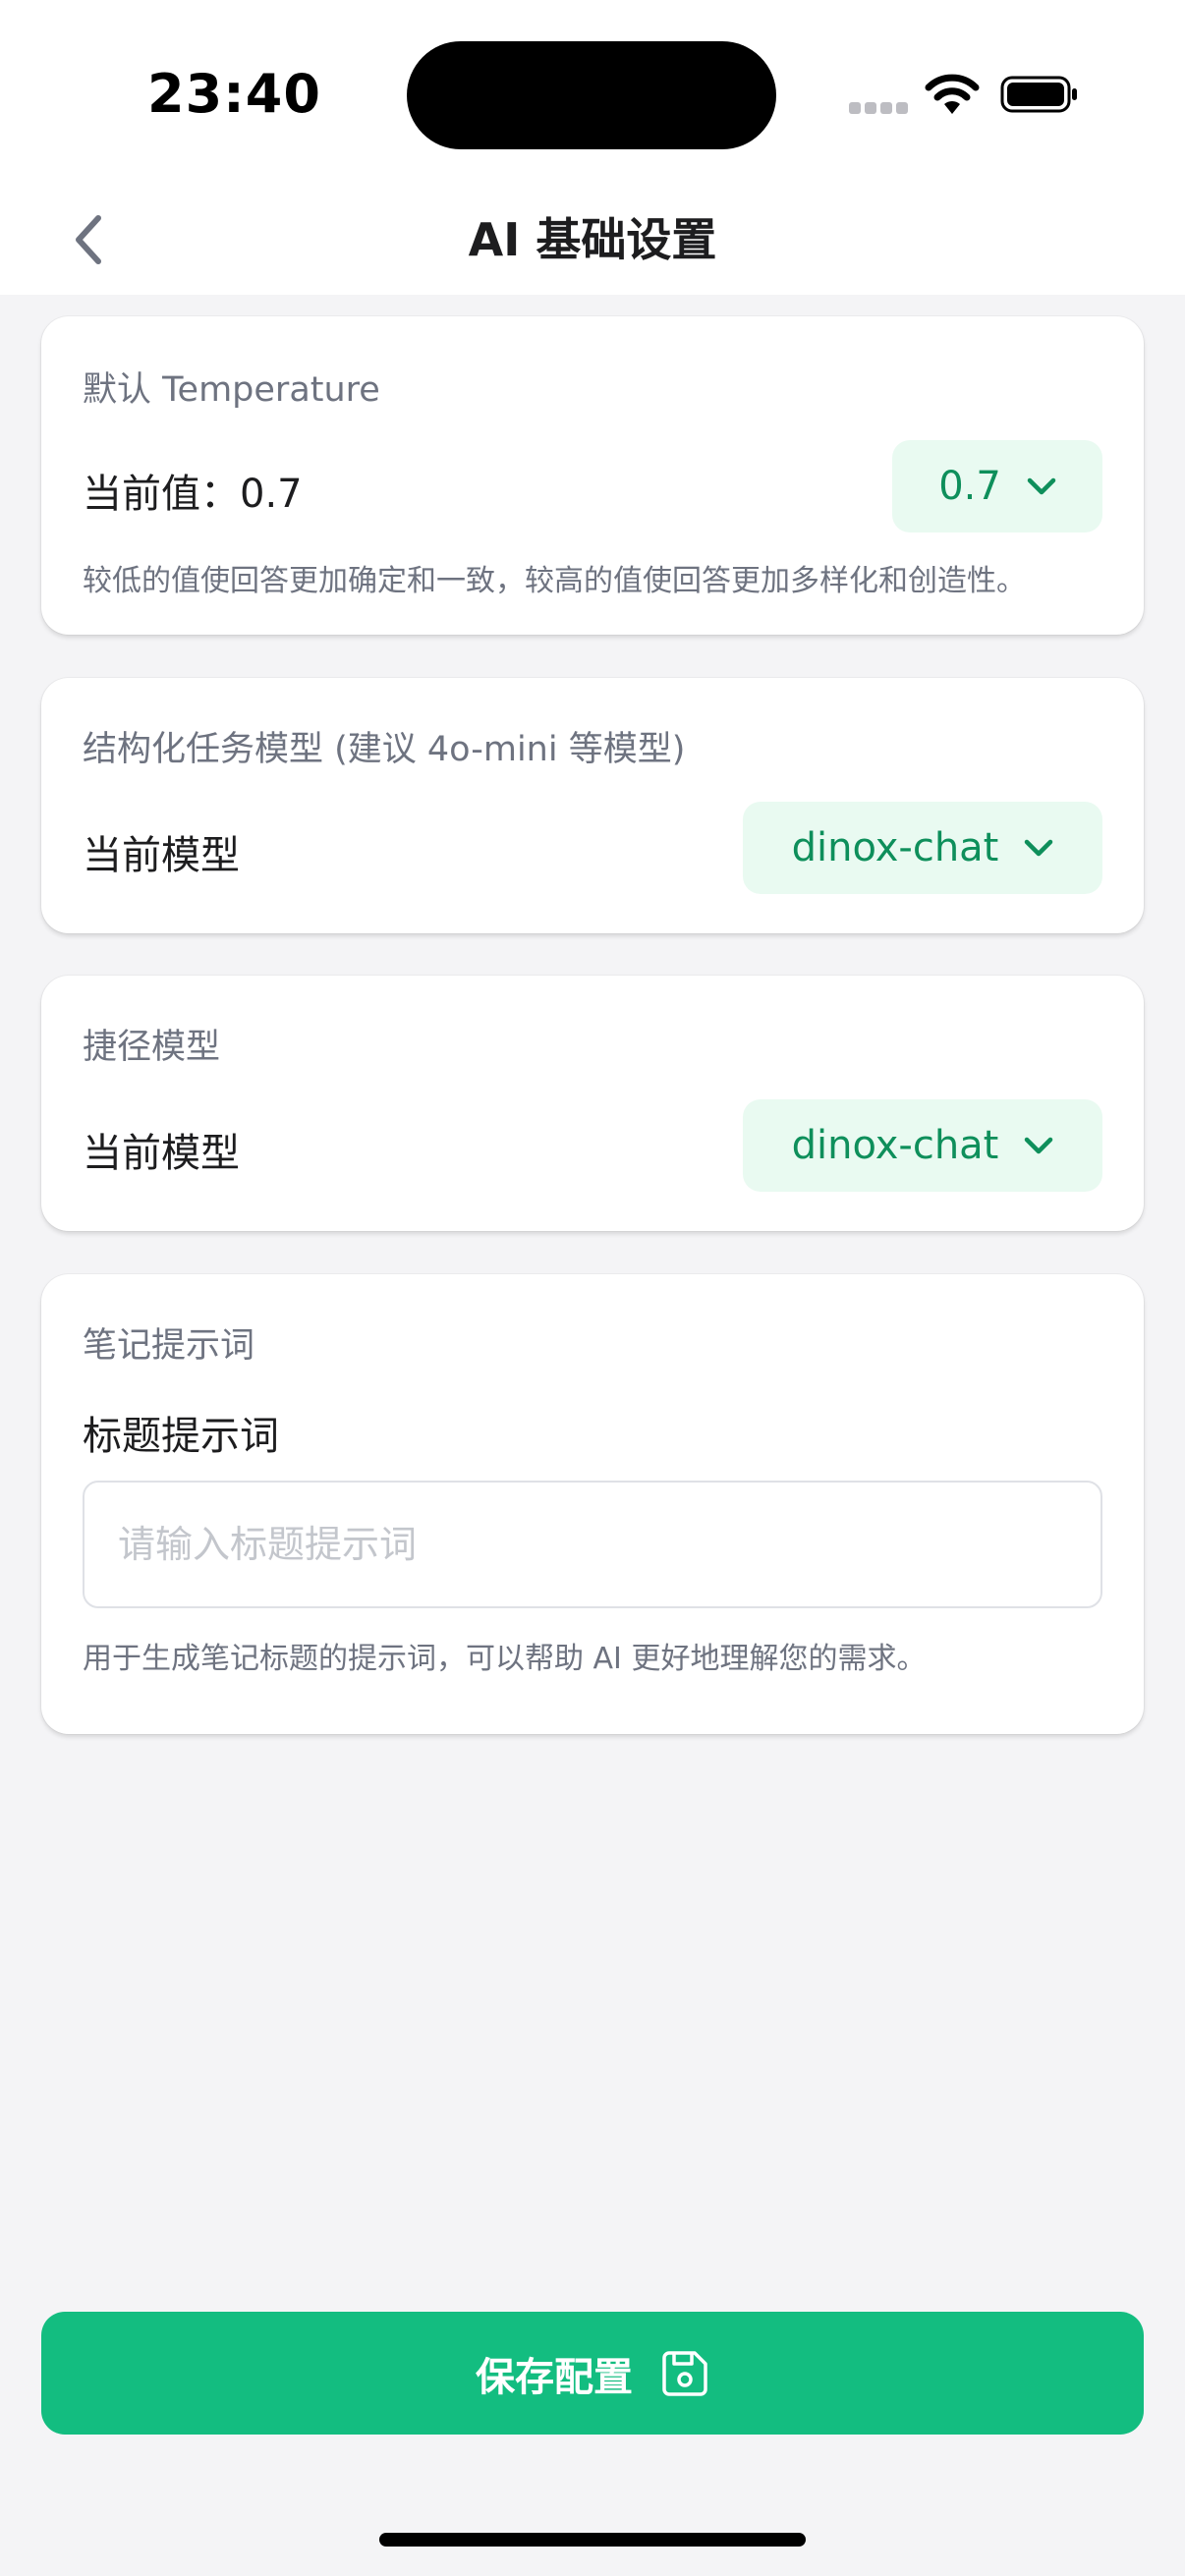 This screenshot has height=2576, width=1185. Describe the element at coordinates (592, 2540) in the screenshot. I see `home-indicator` at that location.